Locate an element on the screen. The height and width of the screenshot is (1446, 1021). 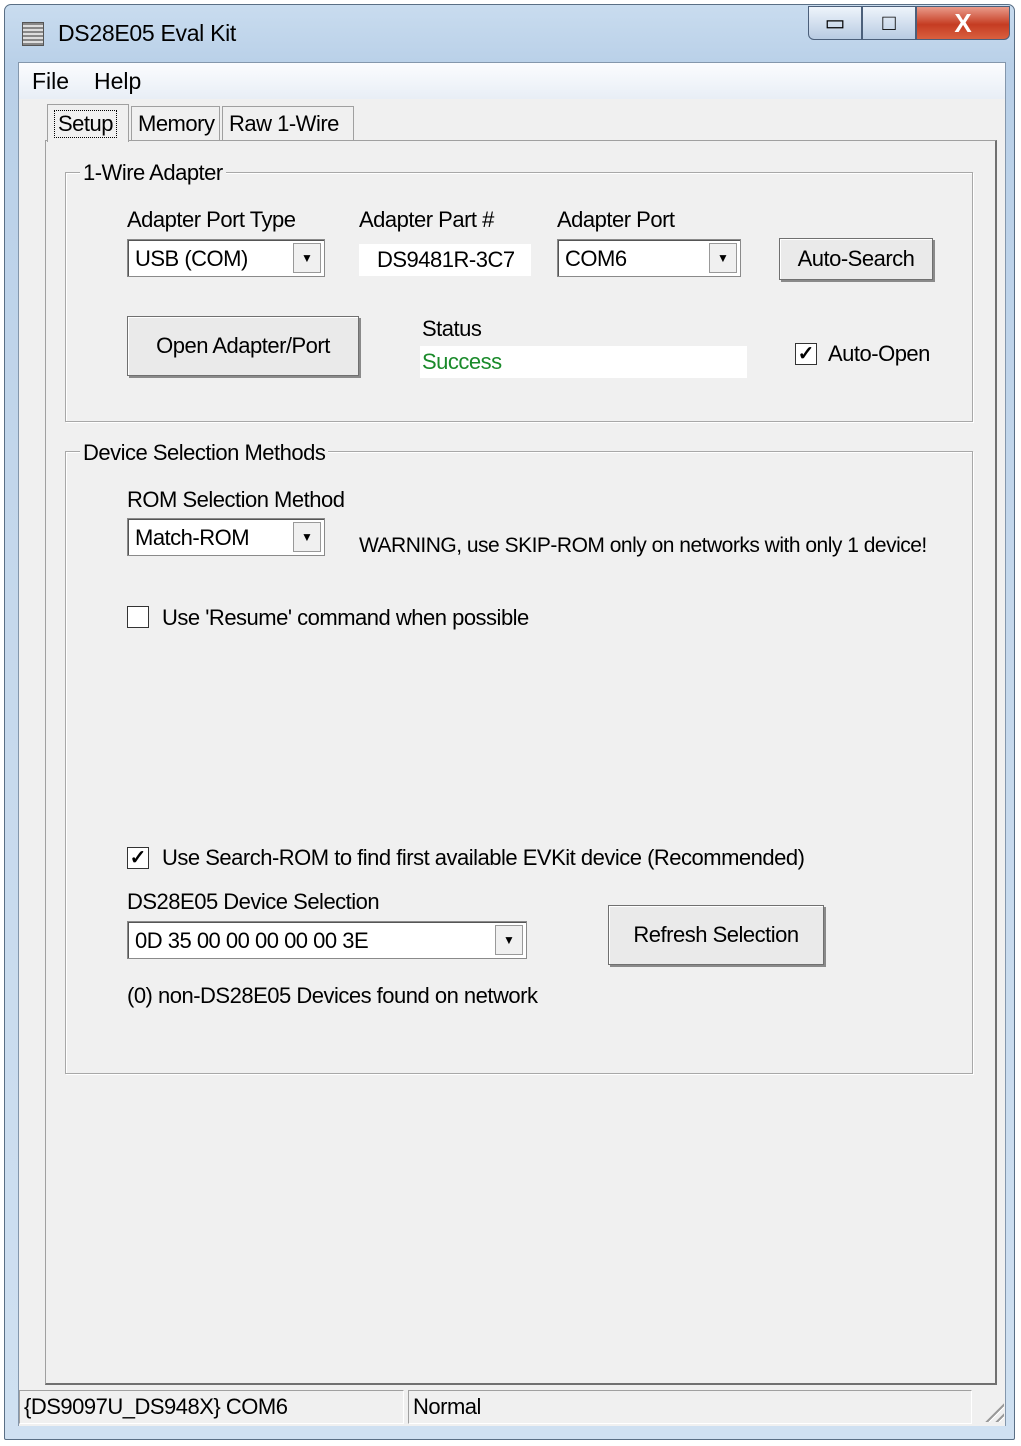
minimize-button: ▭ is located at coordinates (835, 23).